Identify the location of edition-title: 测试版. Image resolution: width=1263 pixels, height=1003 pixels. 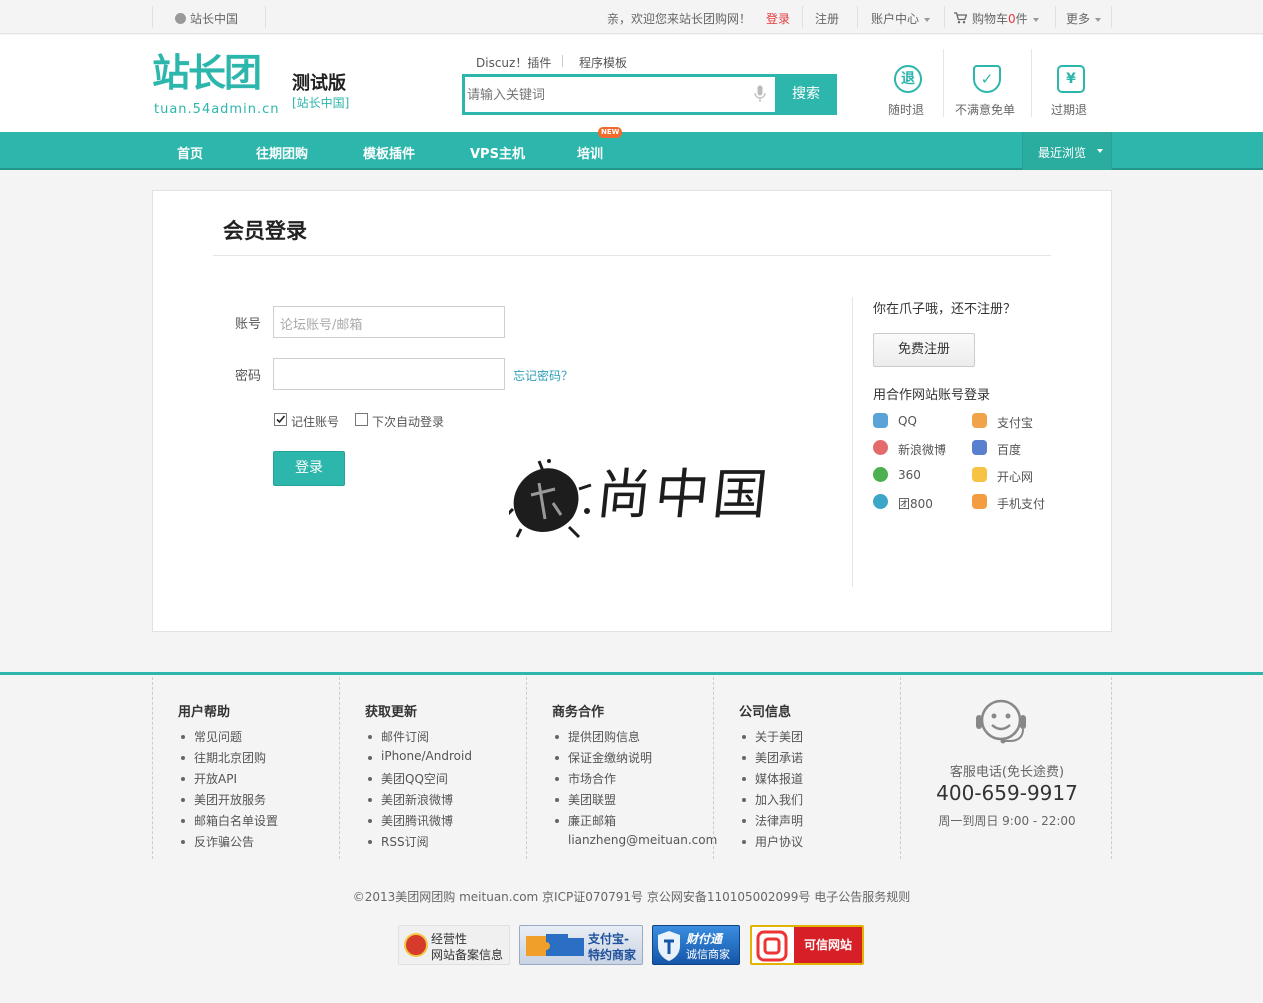
(319, 83).